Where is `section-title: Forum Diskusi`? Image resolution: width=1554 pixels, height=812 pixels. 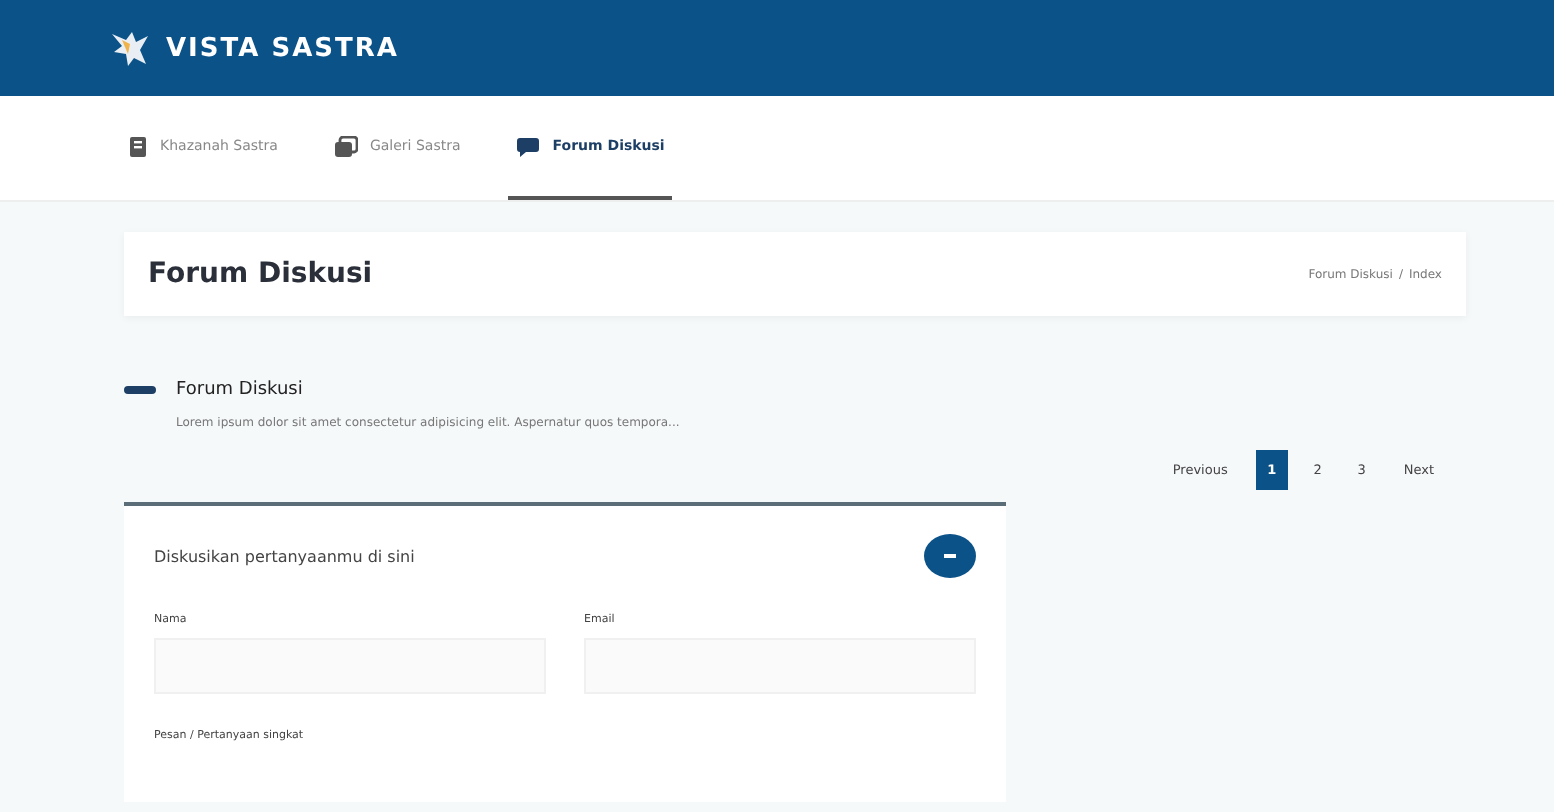
section-title: Forum Diskusi is located at coordinates (239, 390).